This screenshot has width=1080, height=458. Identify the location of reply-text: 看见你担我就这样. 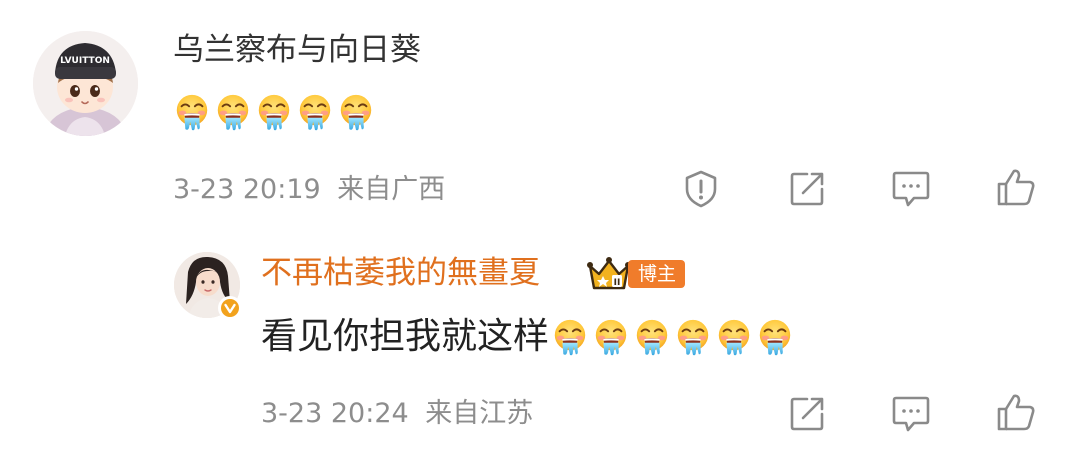
(405, 336).